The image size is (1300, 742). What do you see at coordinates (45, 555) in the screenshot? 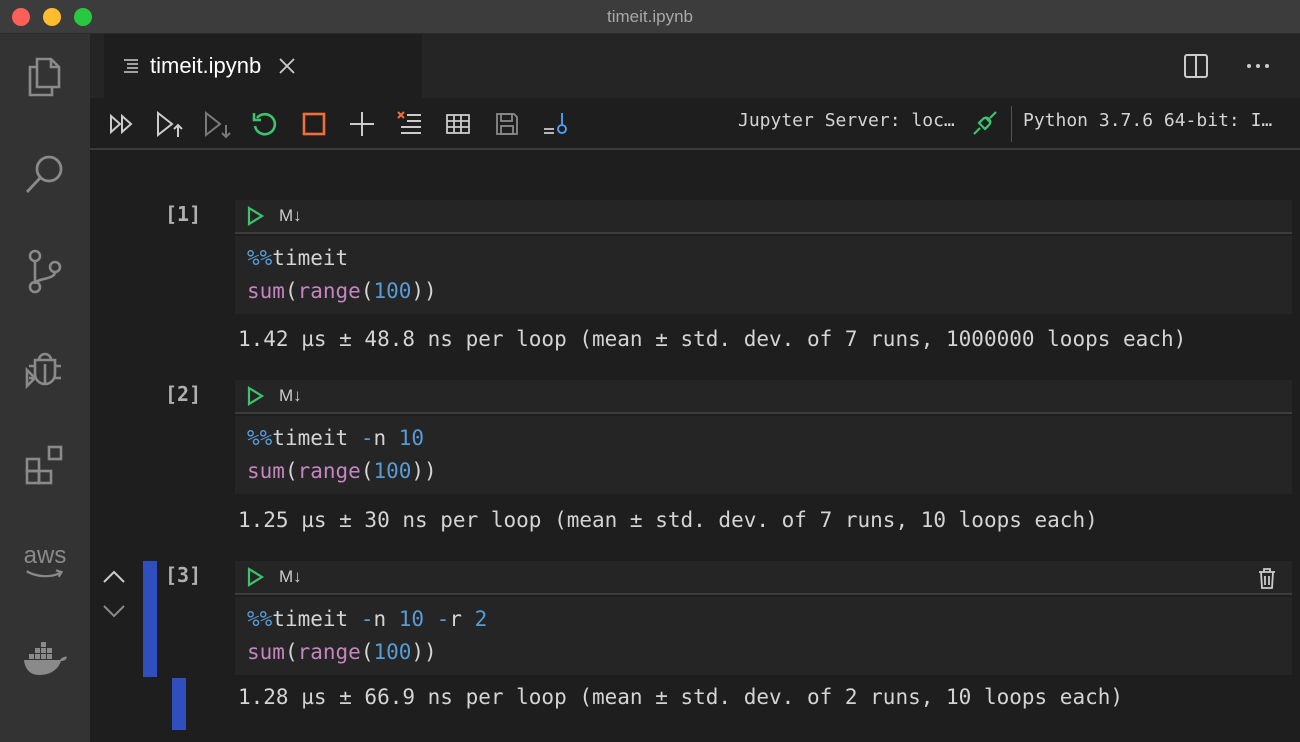
I see `aws-label: aws` at bounding box center [45, 555].